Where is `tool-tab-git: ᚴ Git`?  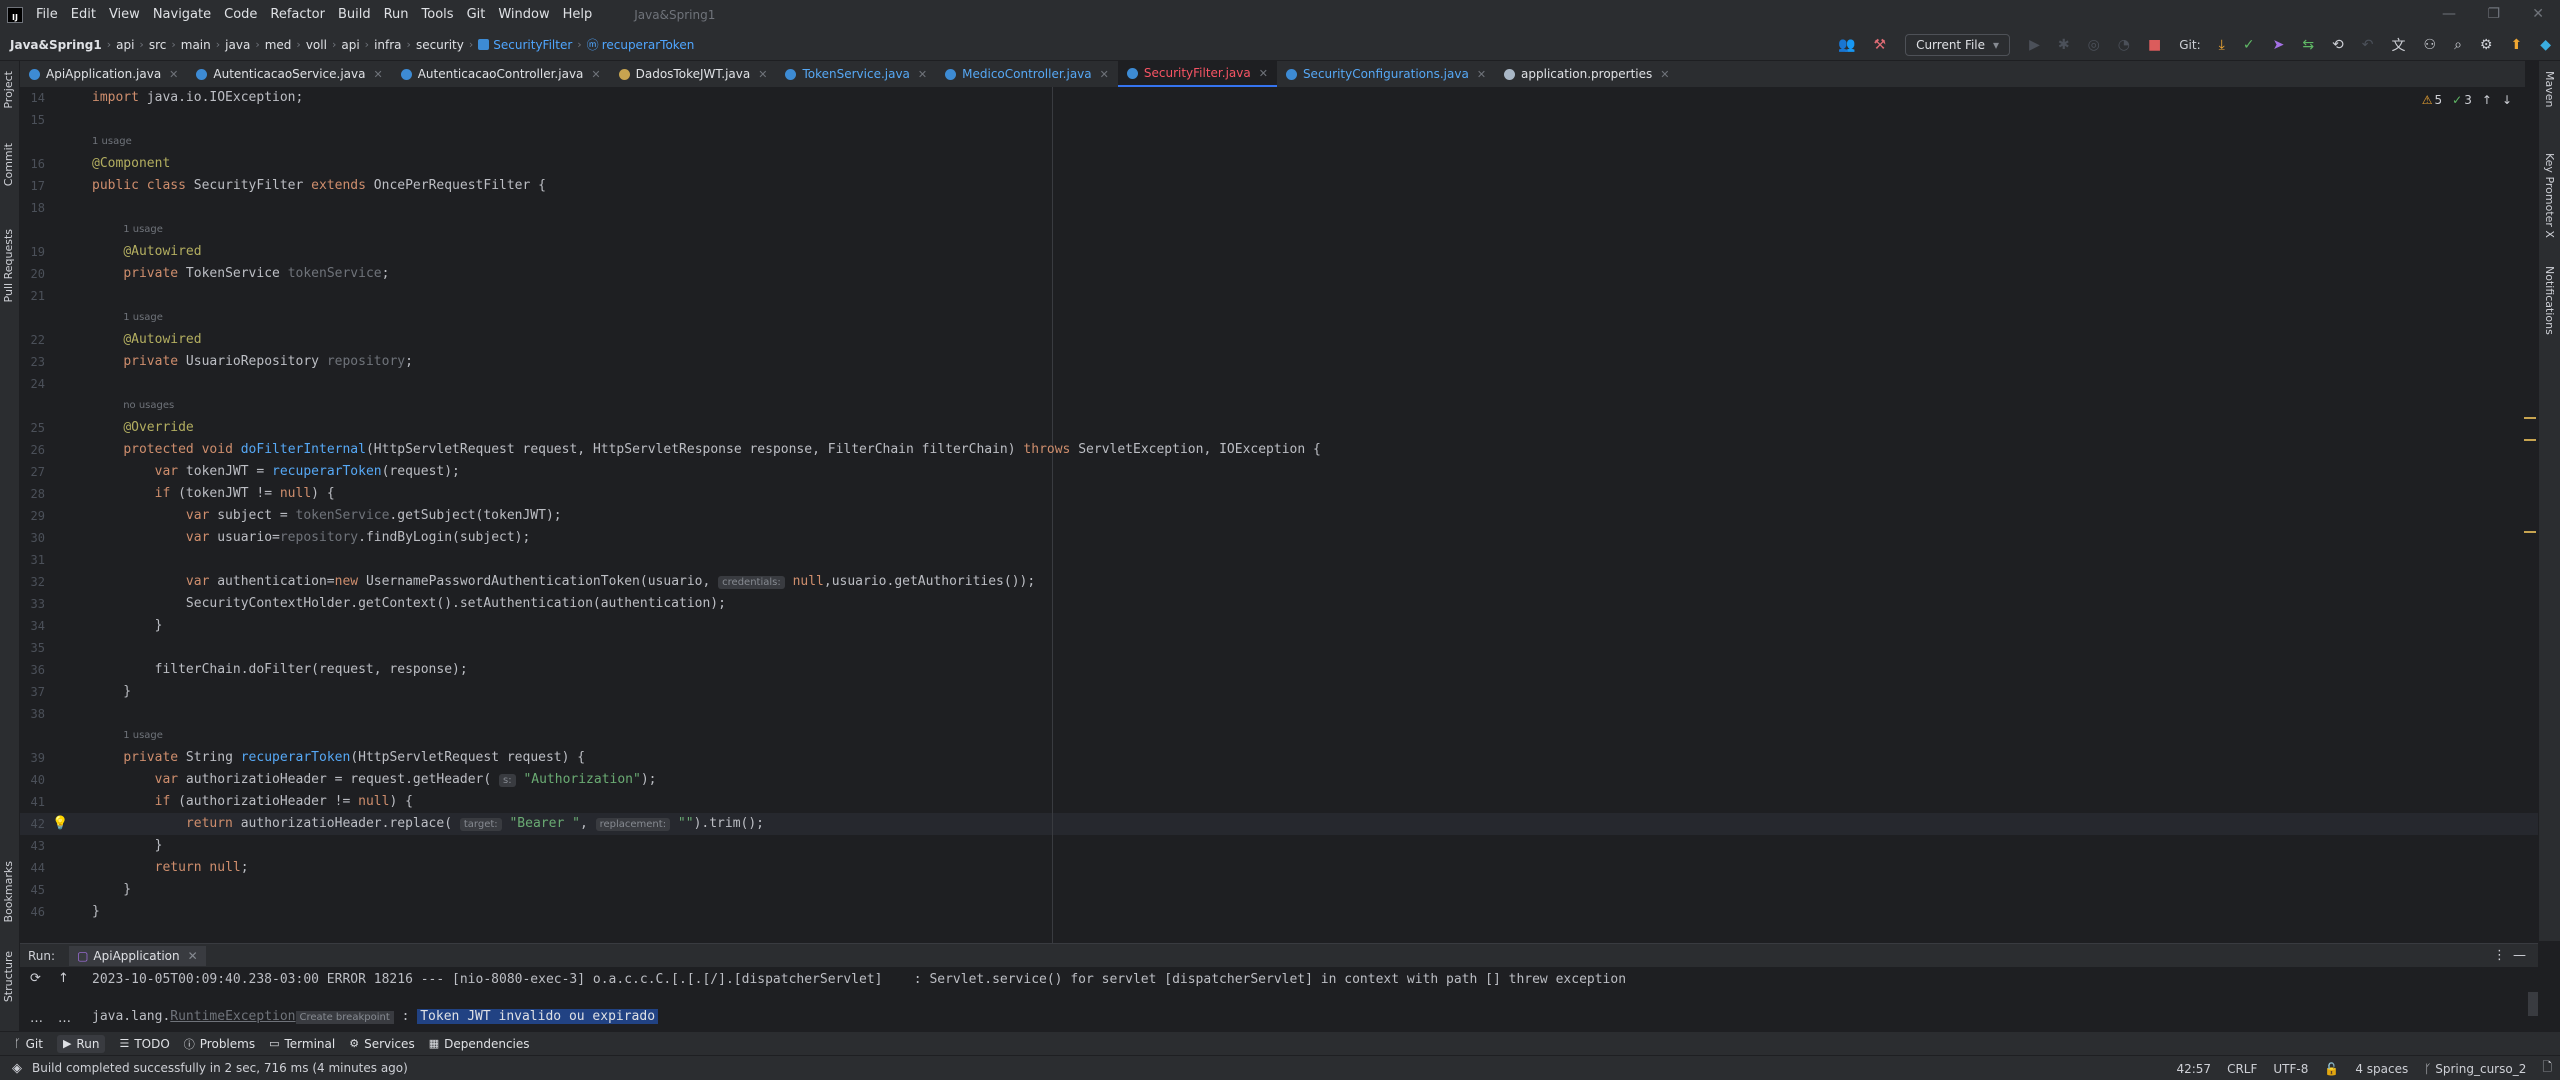 tool-tab-git: ᚴ Git is located at coordinates (28, 1044).